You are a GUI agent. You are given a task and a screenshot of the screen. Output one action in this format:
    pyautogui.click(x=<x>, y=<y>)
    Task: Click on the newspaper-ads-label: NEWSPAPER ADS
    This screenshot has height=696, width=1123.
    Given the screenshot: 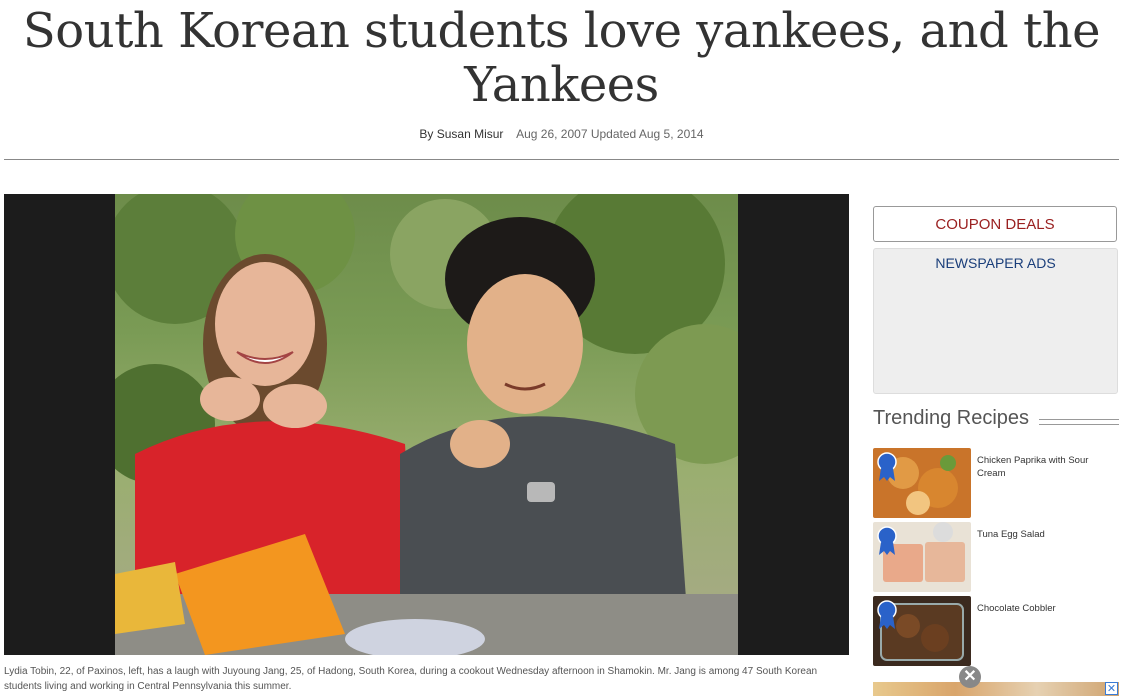 What is the action you would take?
    pyautogui.click(x=995, y=263)
    